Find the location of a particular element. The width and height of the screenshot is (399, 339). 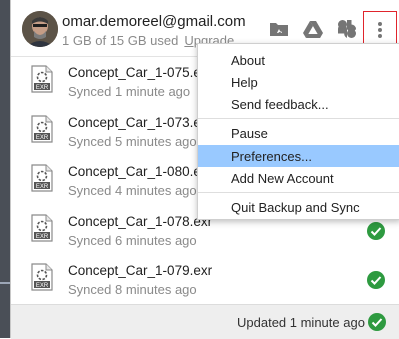

file-name: Concept_Car_1-073.exr is located at coordinates (140, 122).